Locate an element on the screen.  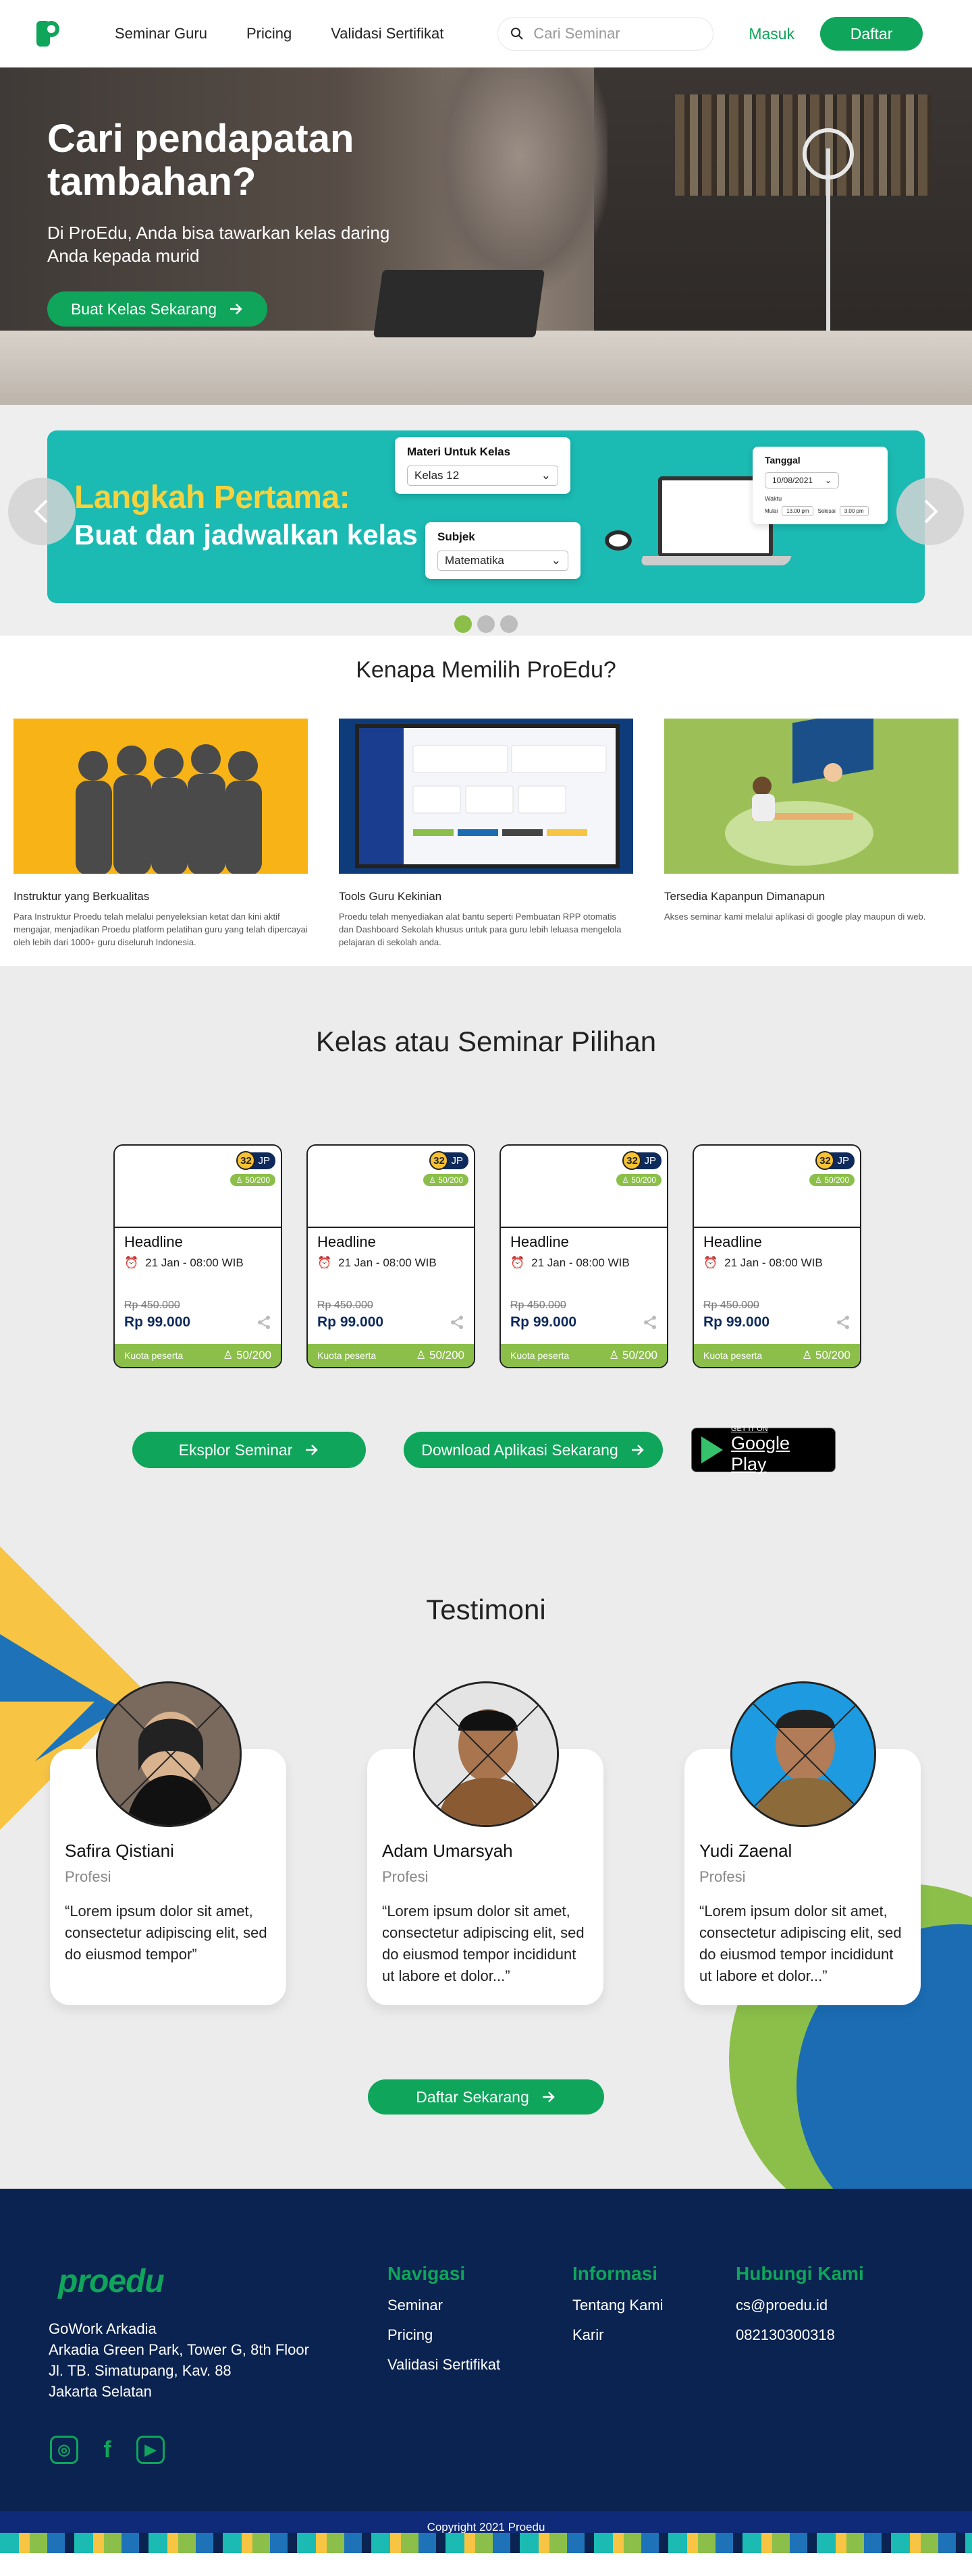
footer-decor-stripe is located at coordinates (486, 2543).